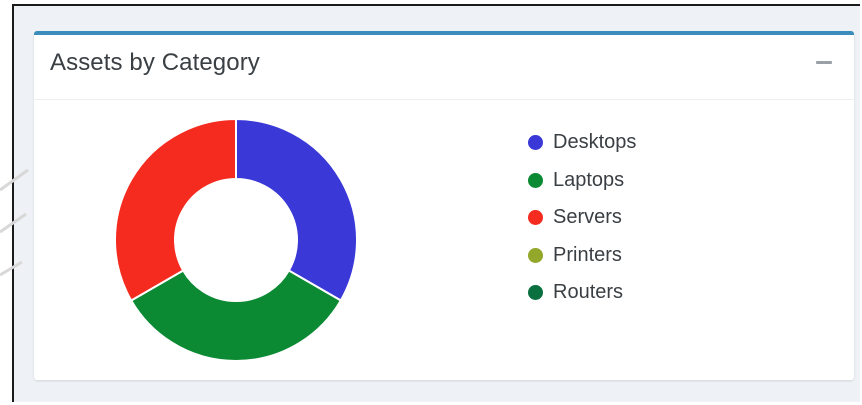 Image resolution: width=862 pixels, height=405 pixels. I want to click on legend-item-printers: Printers, so click(582, 256).